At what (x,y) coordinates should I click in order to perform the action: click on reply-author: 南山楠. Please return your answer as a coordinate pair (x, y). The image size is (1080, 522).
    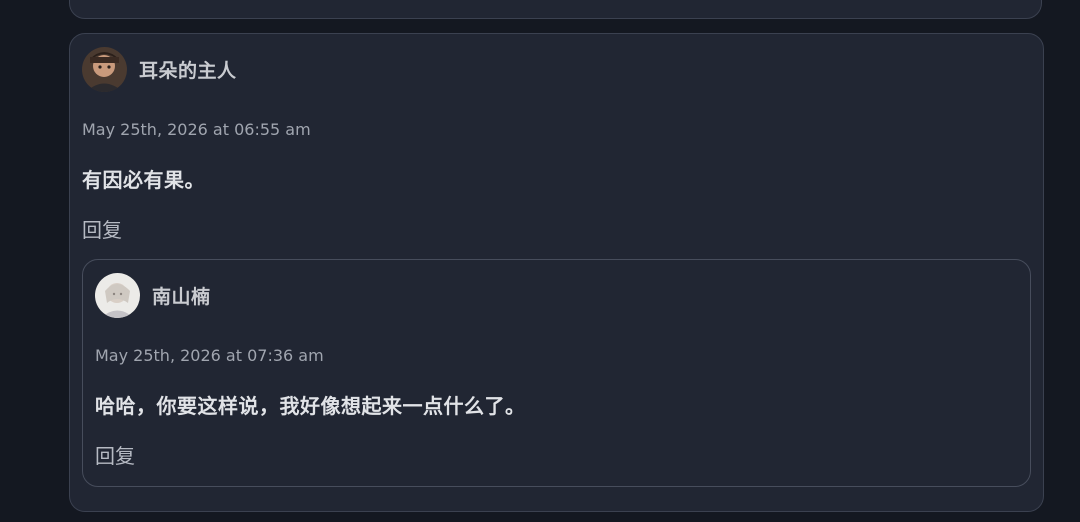
    Looking at the image, I should click on (181, 295).